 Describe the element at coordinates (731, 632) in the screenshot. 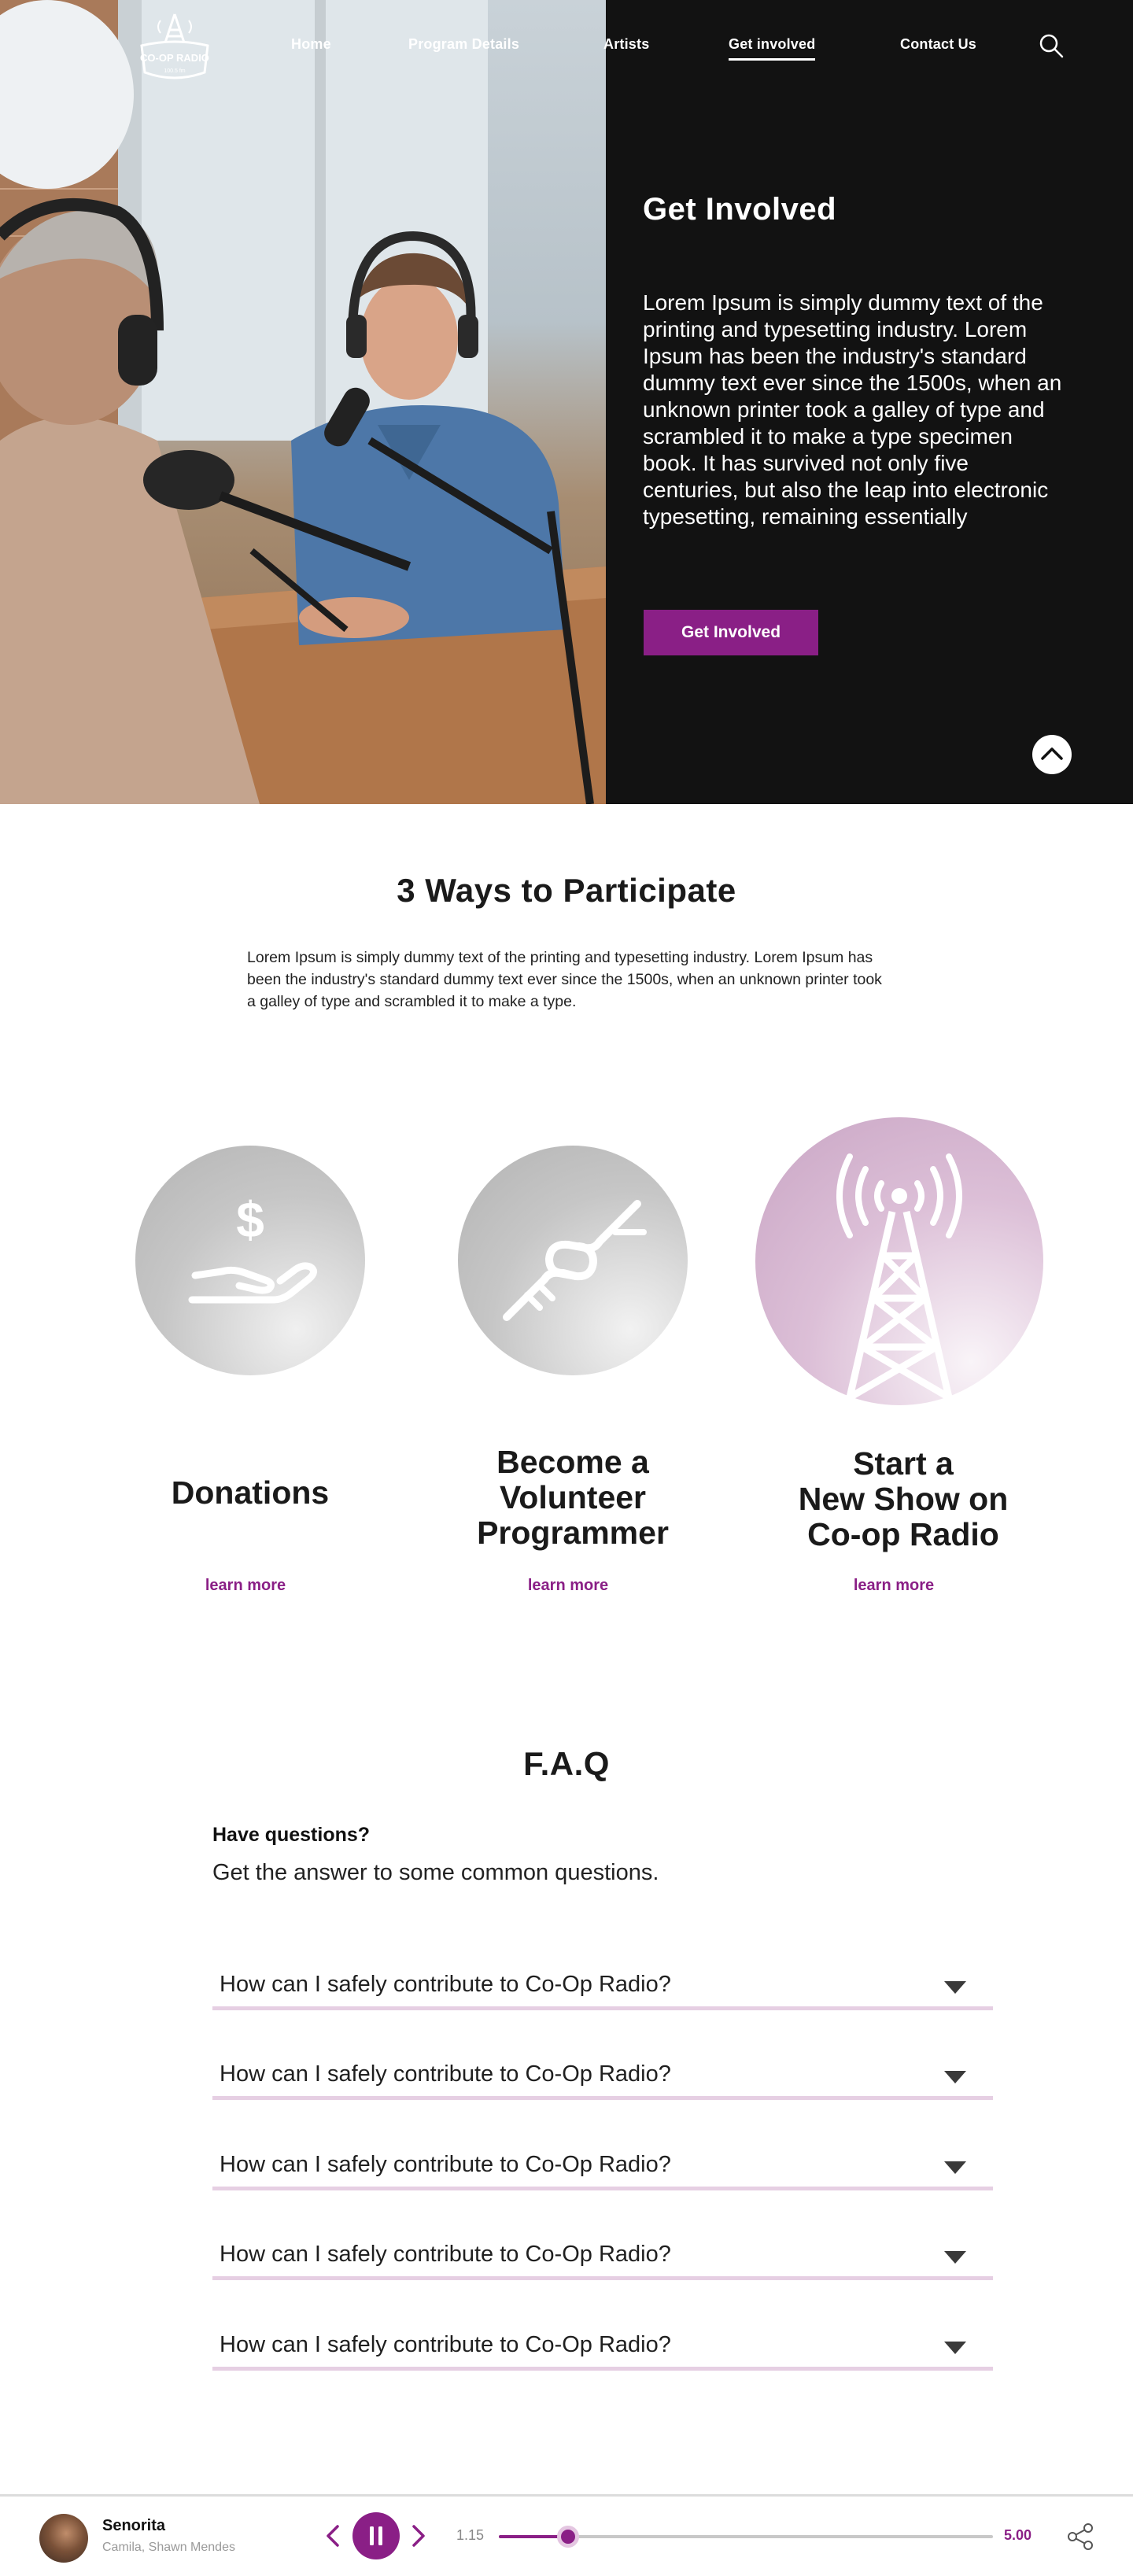

I see `get-involved-button: Get Involved` at that location.